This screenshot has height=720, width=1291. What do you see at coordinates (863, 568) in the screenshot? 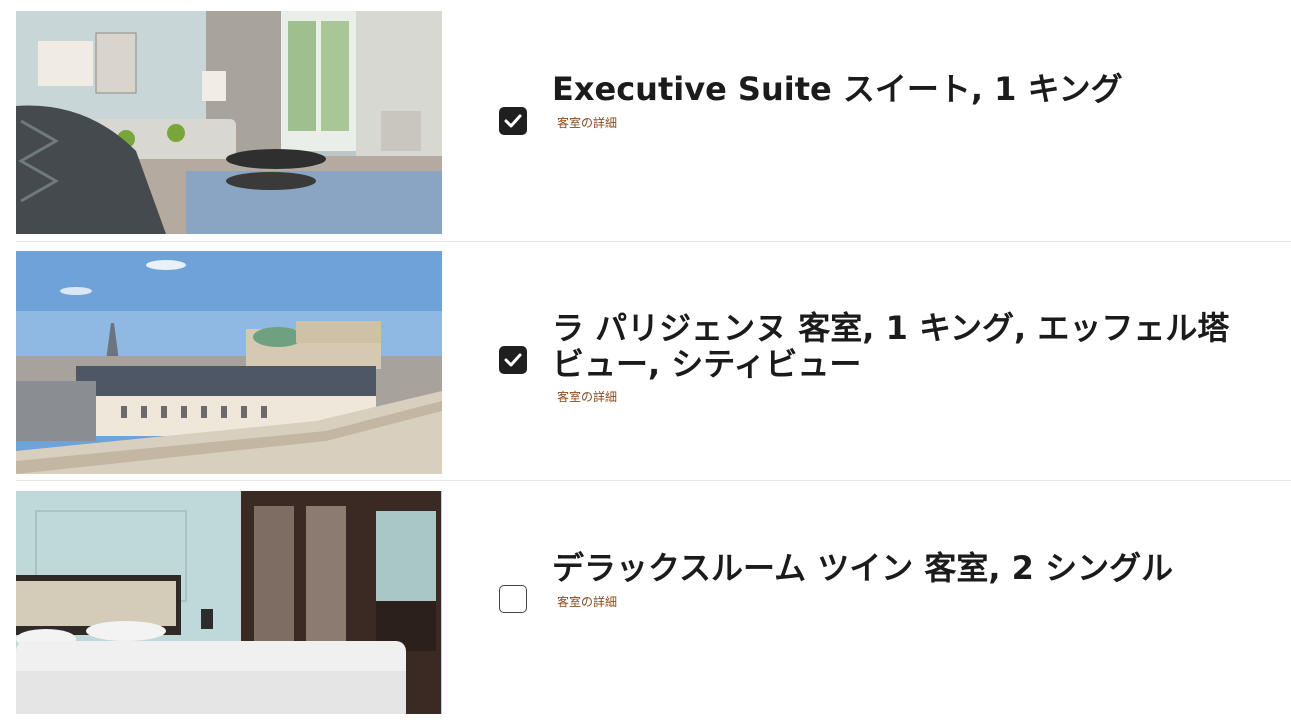
I see `room-title: デラックスルーム ツイン 客室, 2 シングル` at bounding box center [863, 568].